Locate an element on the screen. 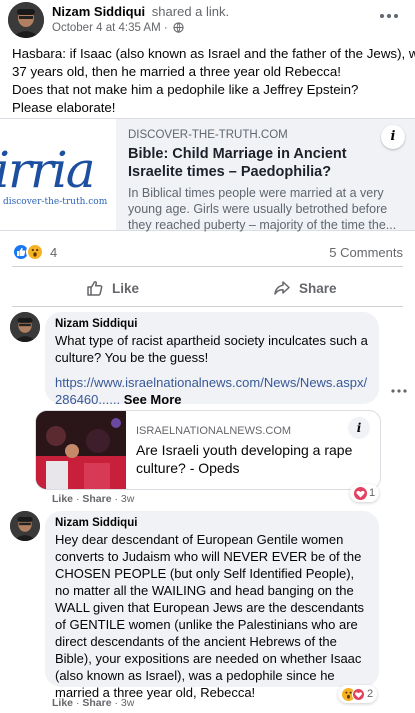 The width and height of the screenshot is (415, 713). comments-count: 5 Comments is located at coordinates (366, 252).